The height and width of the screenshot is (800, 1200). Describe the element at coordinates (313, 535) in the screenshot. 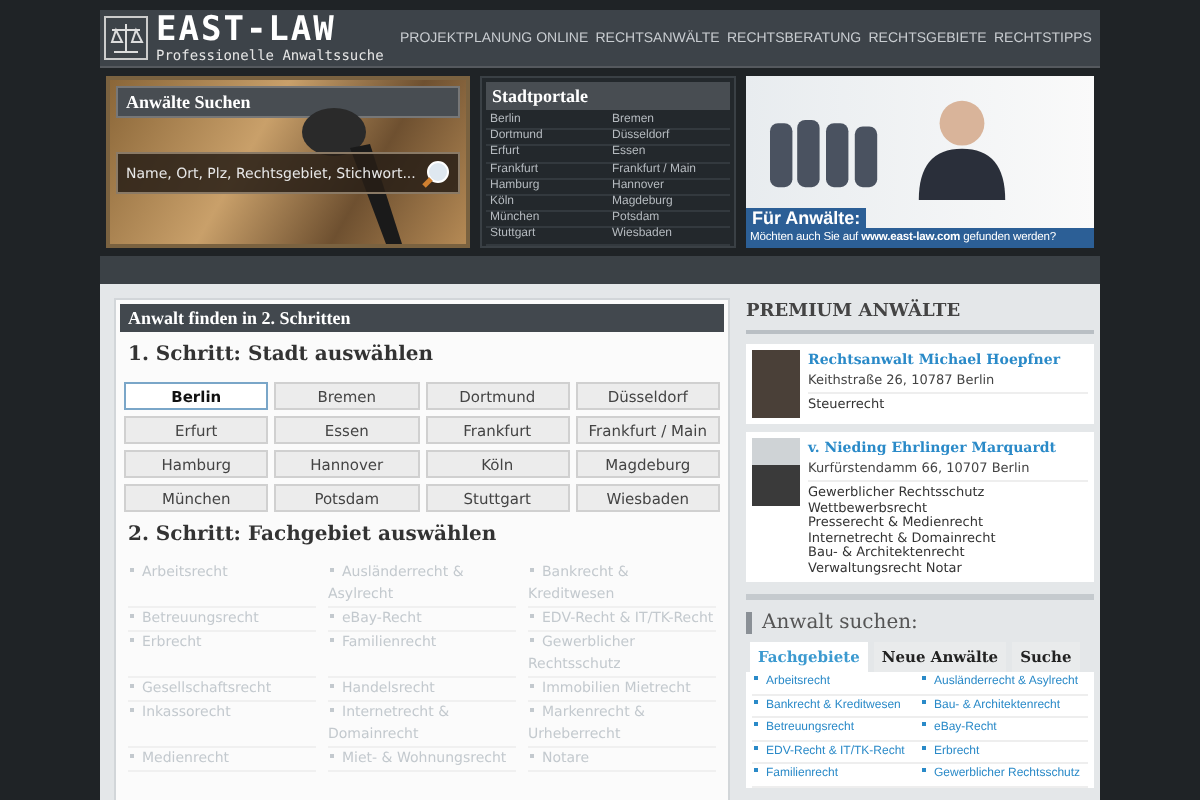

I see `step-heading: 2. Schritt: Fachgebiet auswählen` at that location.